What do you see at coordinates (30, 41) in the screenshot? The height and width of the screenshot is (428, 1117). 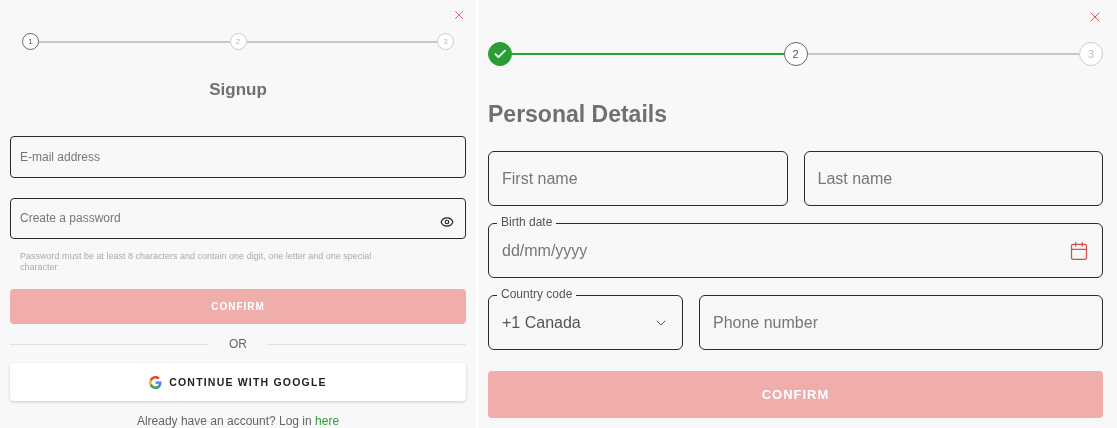 I see `step-indicator: 1` at bounding box center [30, 41].